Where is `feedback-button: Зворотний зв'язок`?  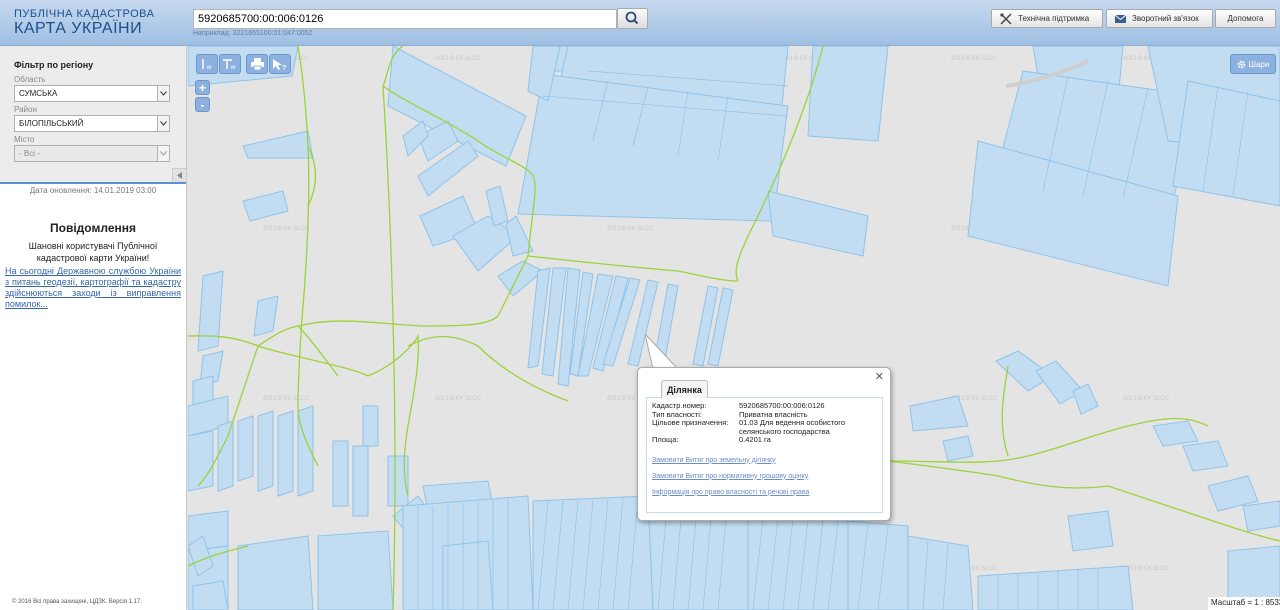
feedback-button: Зворотний зв'язок is located at coordinates (1159, 18).